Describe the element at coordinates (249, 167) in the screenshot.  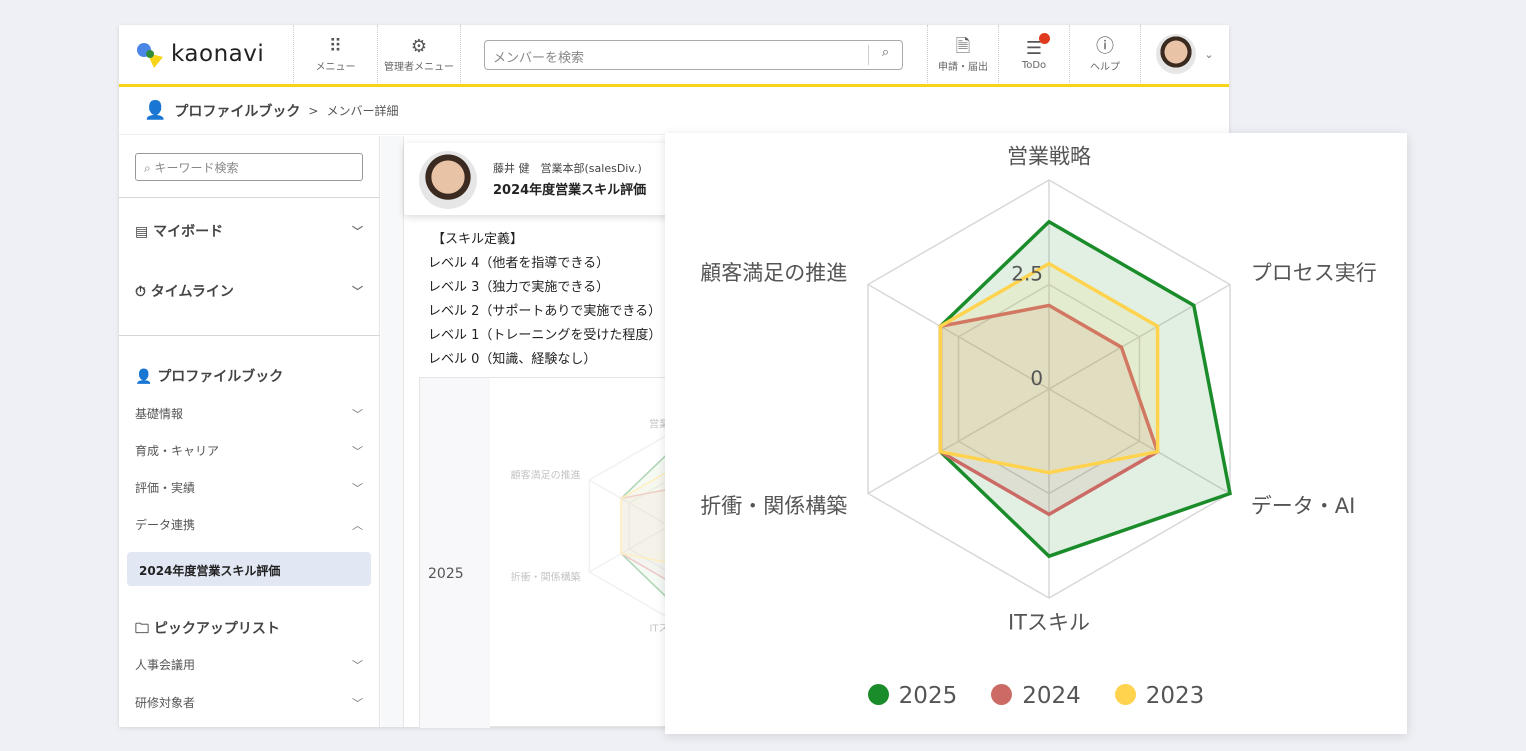
I see `keyword-search-input: ⌕ キーワード検索` at that location.